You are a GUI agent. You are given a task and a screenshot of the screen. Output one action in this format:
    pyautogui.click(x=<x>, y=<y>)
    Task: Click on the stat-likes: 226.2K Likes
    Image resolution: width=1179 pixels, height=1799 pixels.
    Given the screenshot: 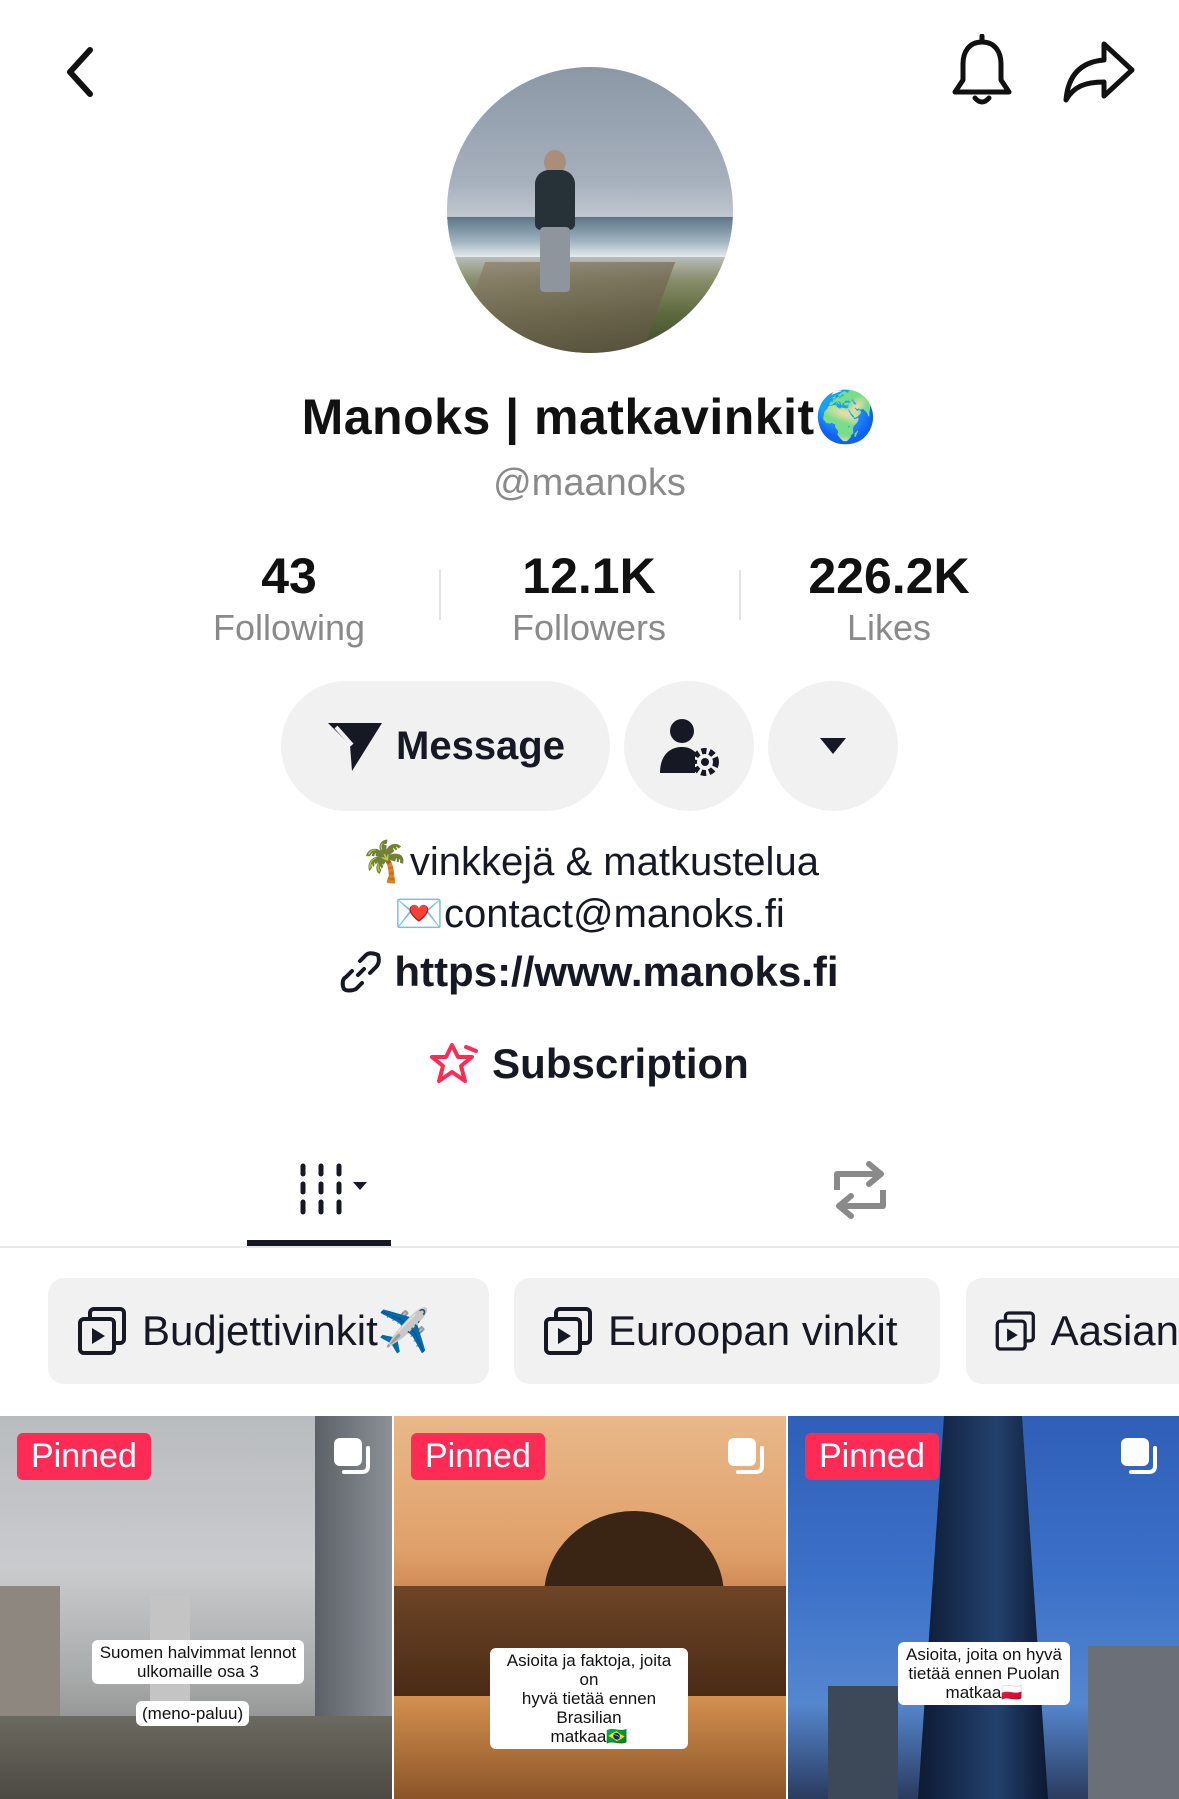 What is the action you would take?
    pyautogui.click(x=889, y=599)
    